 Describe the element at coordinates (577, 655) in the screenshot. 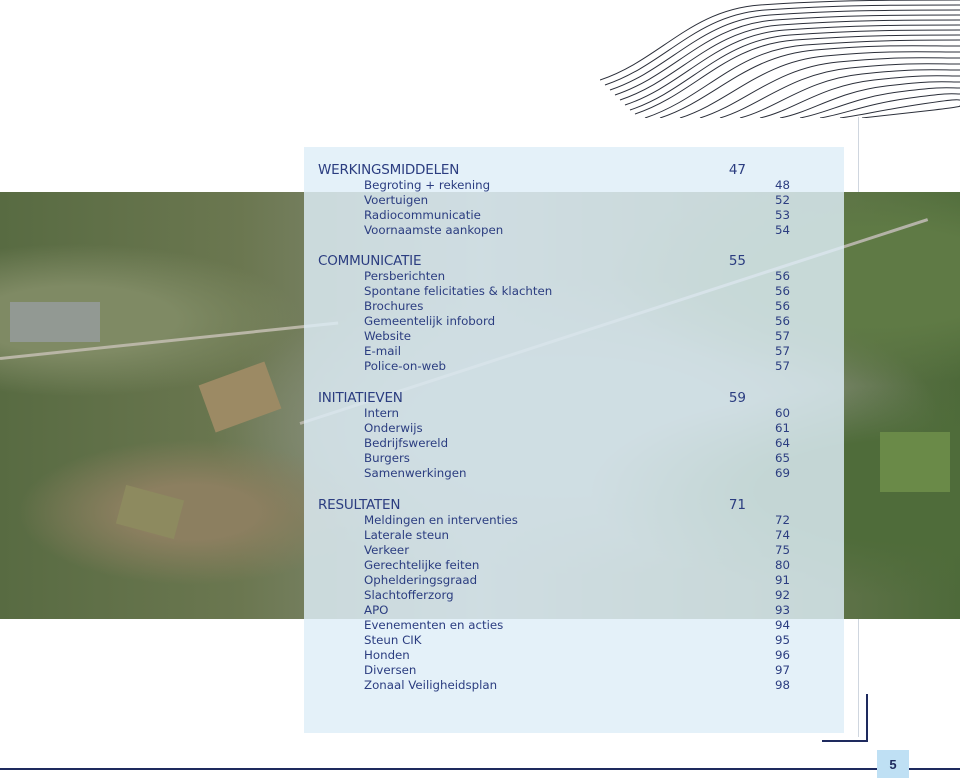

I see `toc-entry: Honden 96` at that location.